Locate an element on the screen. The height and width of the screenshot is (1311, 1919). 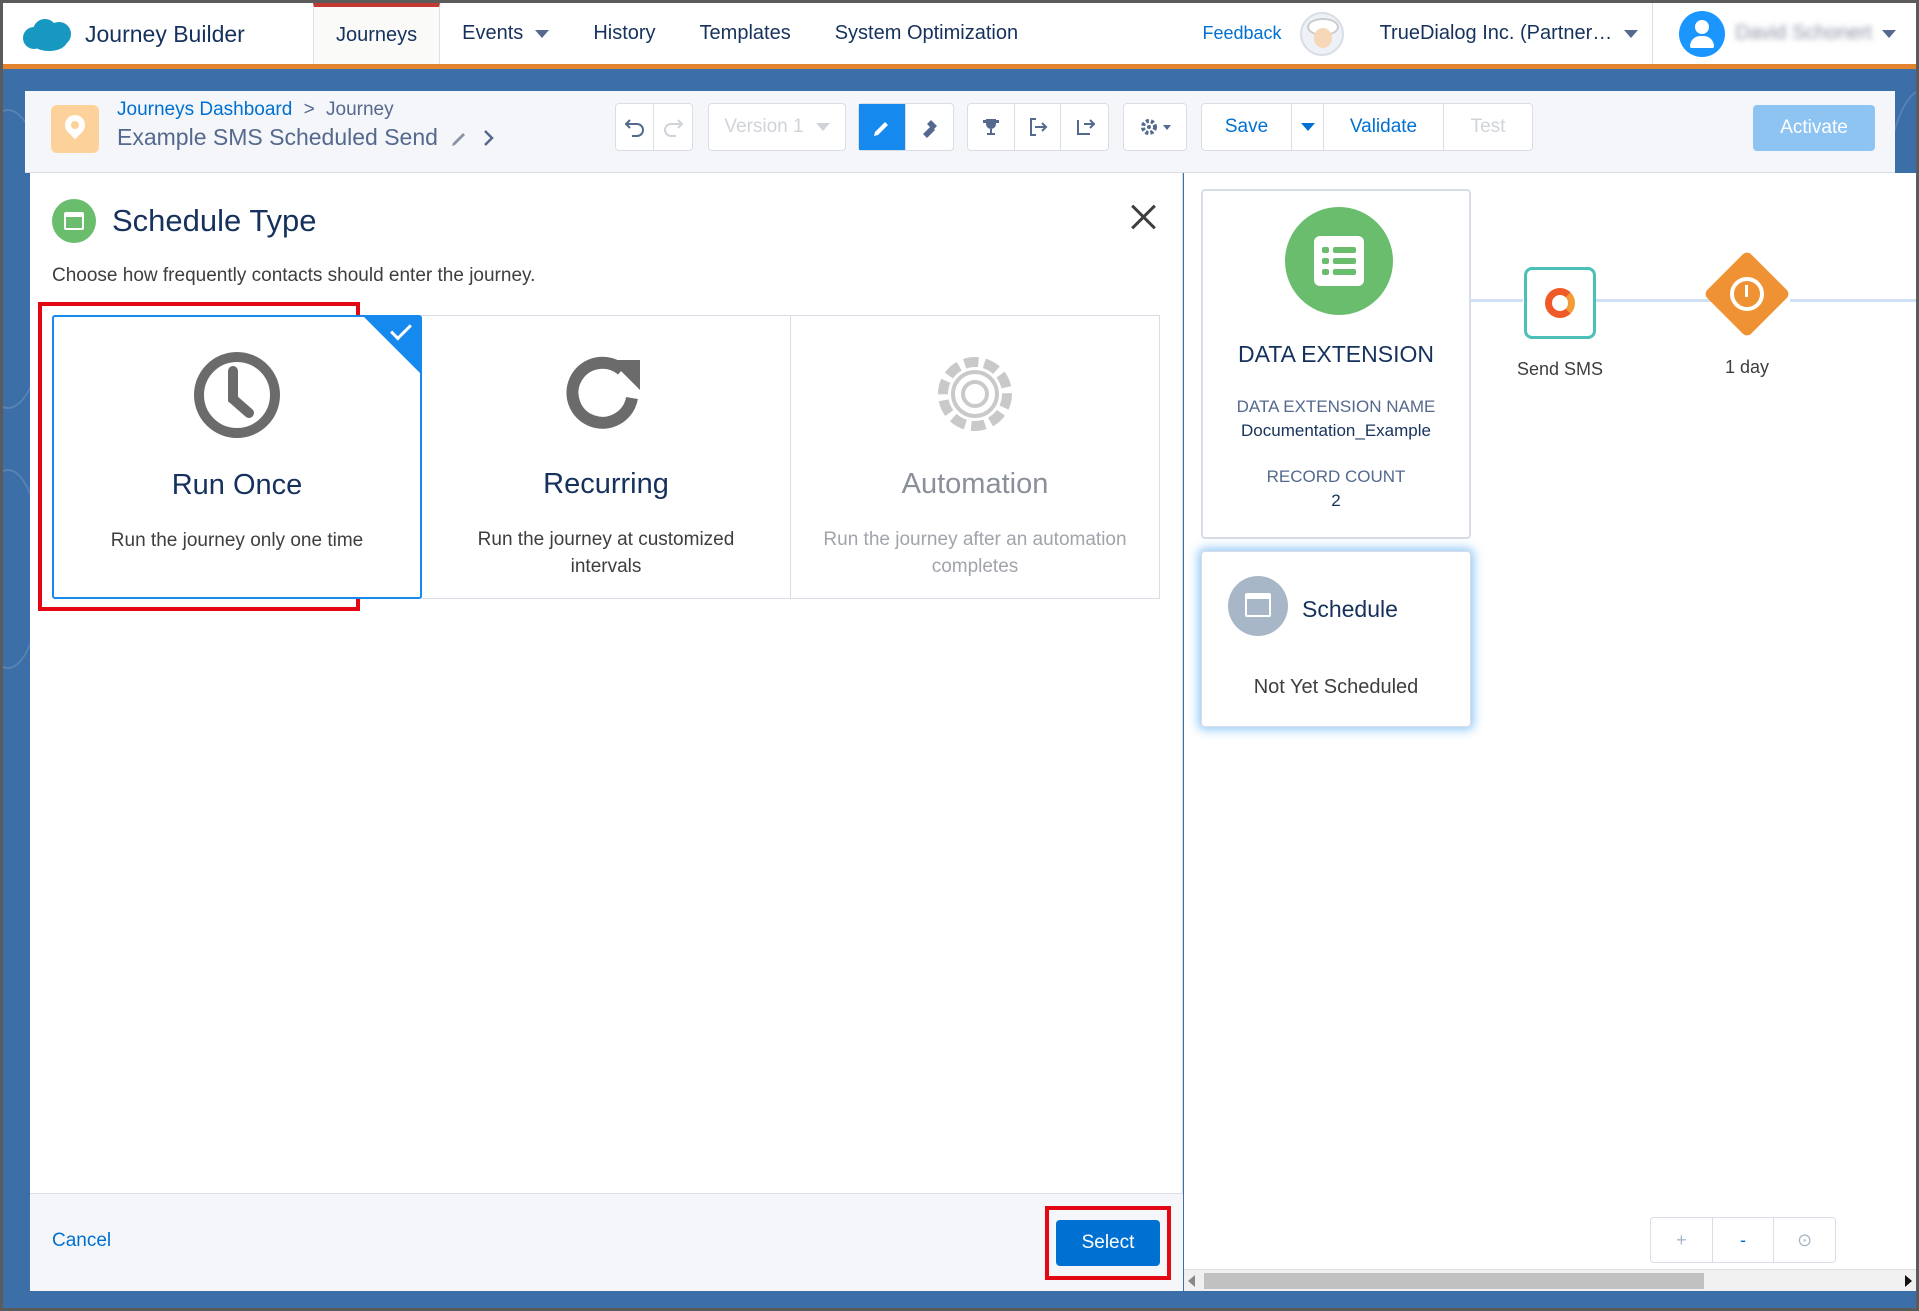
app-title: Journey Builder is located at coordinates (165, 33).